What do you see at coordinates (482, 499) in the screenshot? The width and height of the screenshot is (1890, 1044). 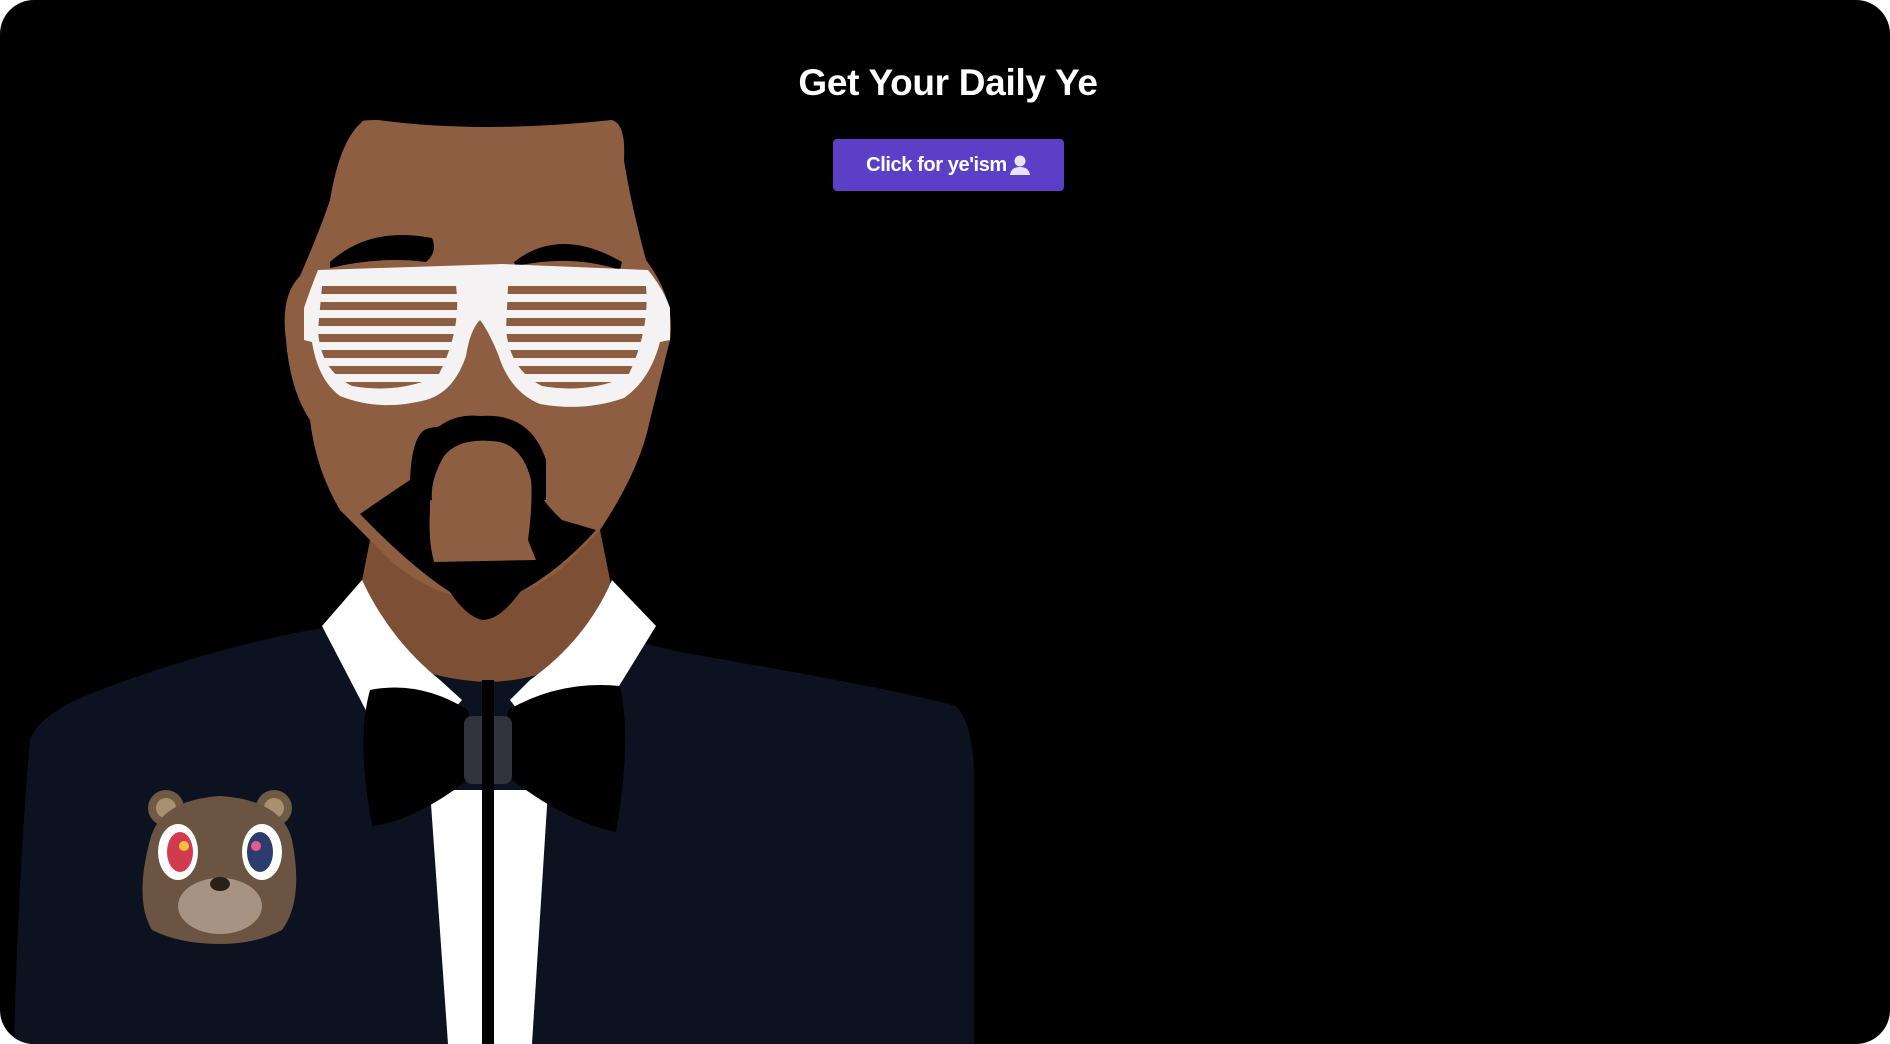 I see `goatee-inner` at bounding box center [482, 499].